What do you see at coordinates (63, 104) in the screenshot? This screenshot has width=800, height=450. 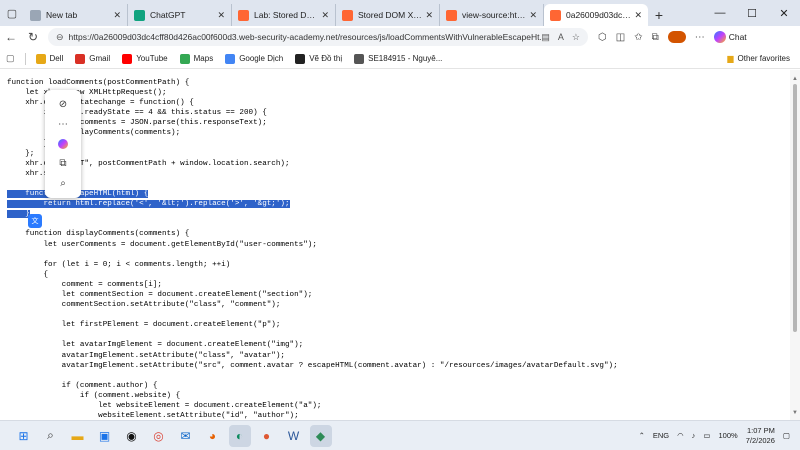 I see `hide-menu-icon: ⊘` at bounding box center [63, 104].